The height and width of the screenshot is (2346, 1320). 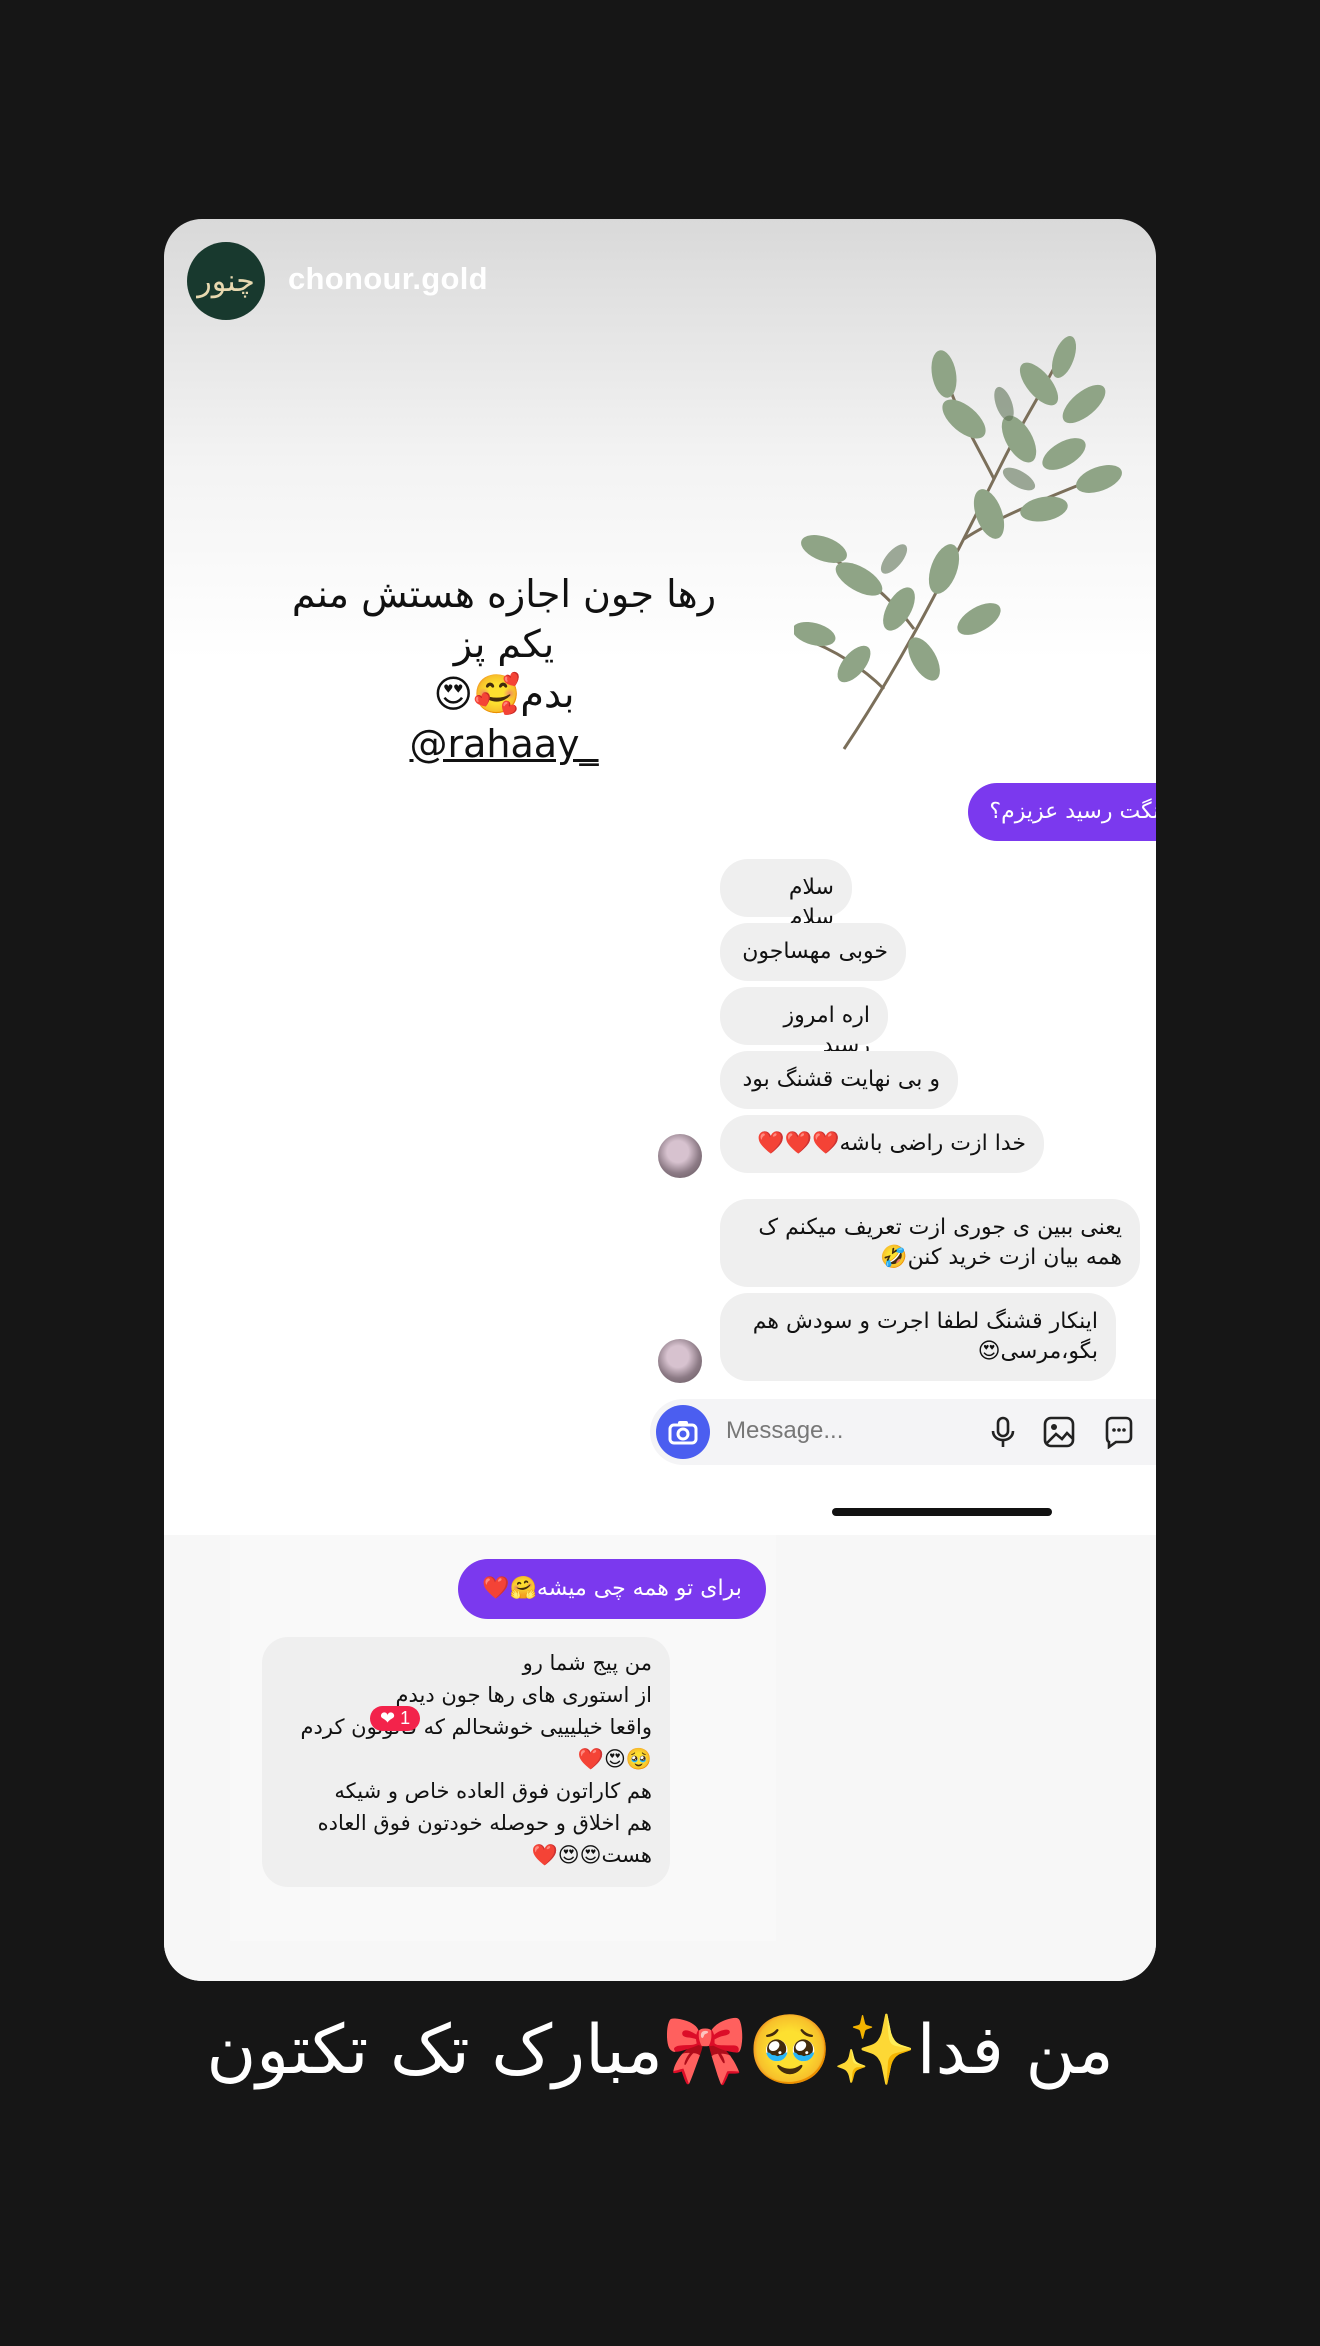 I want to click on camera-icon, so click(x=683, y=1432).